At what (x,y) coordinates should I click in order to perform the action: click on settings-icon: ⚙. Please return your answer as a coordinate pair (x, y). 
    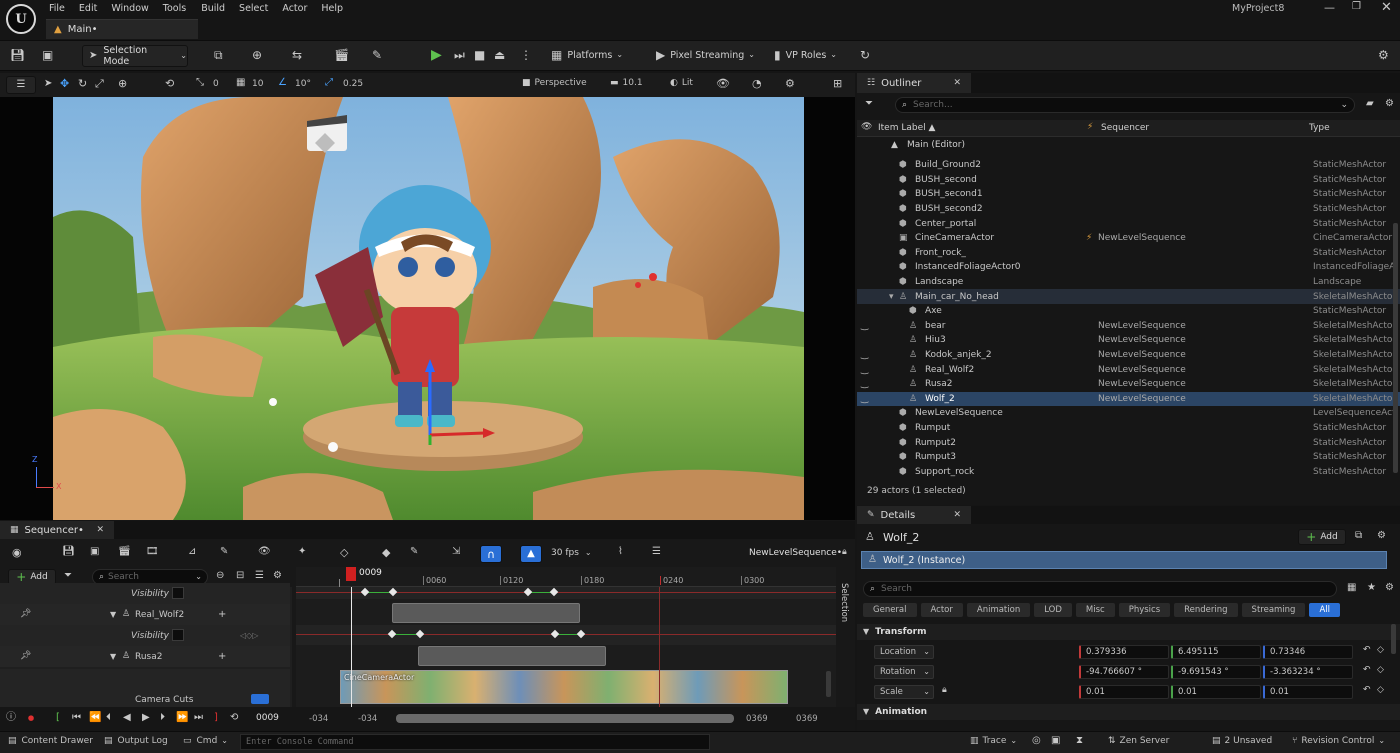
    Looking at the image, I should click on (1383, 55).